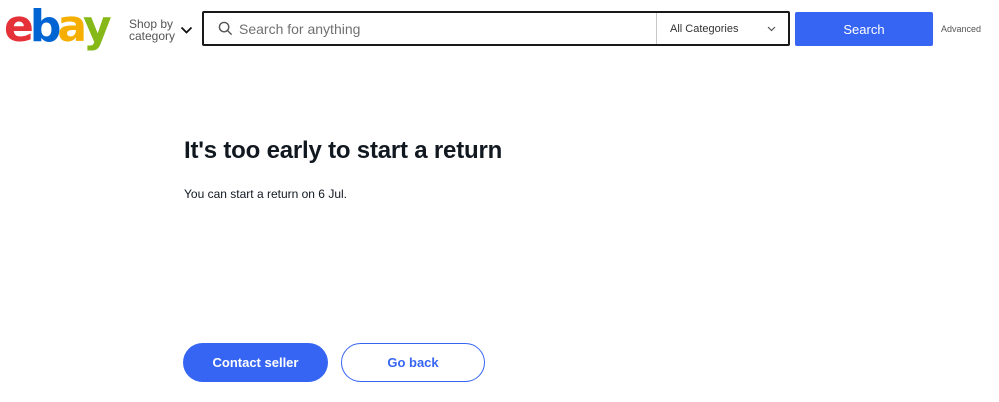 The height and width of the screenshot is (402, 999). What do you see at coordinates (152, 30) in the screenshot?
I see `shop-by-category-label: Shop by category` at bounding box center [152, 30].